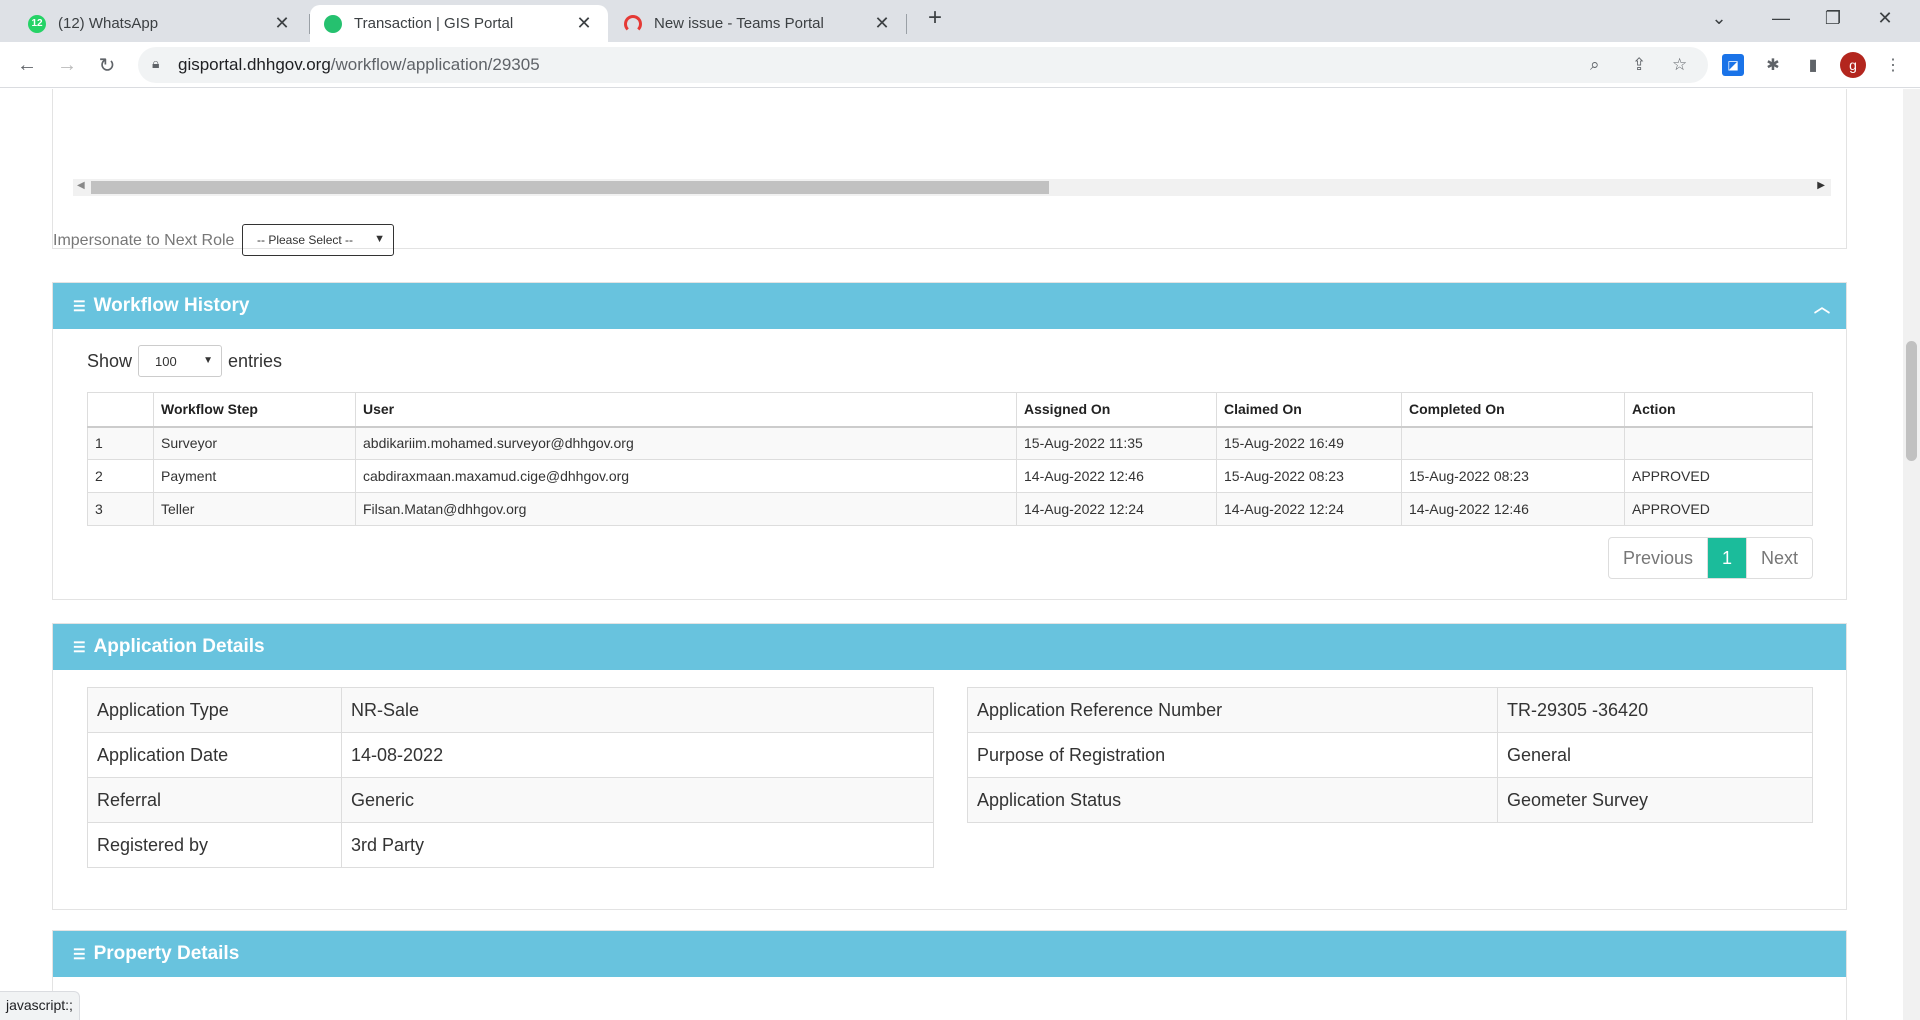 The height and width of the screenshot is (1020, 1920). Describe the element at coordinates (1733, 65) in the screenshot. I see `extension-icon: ◪` at that location.